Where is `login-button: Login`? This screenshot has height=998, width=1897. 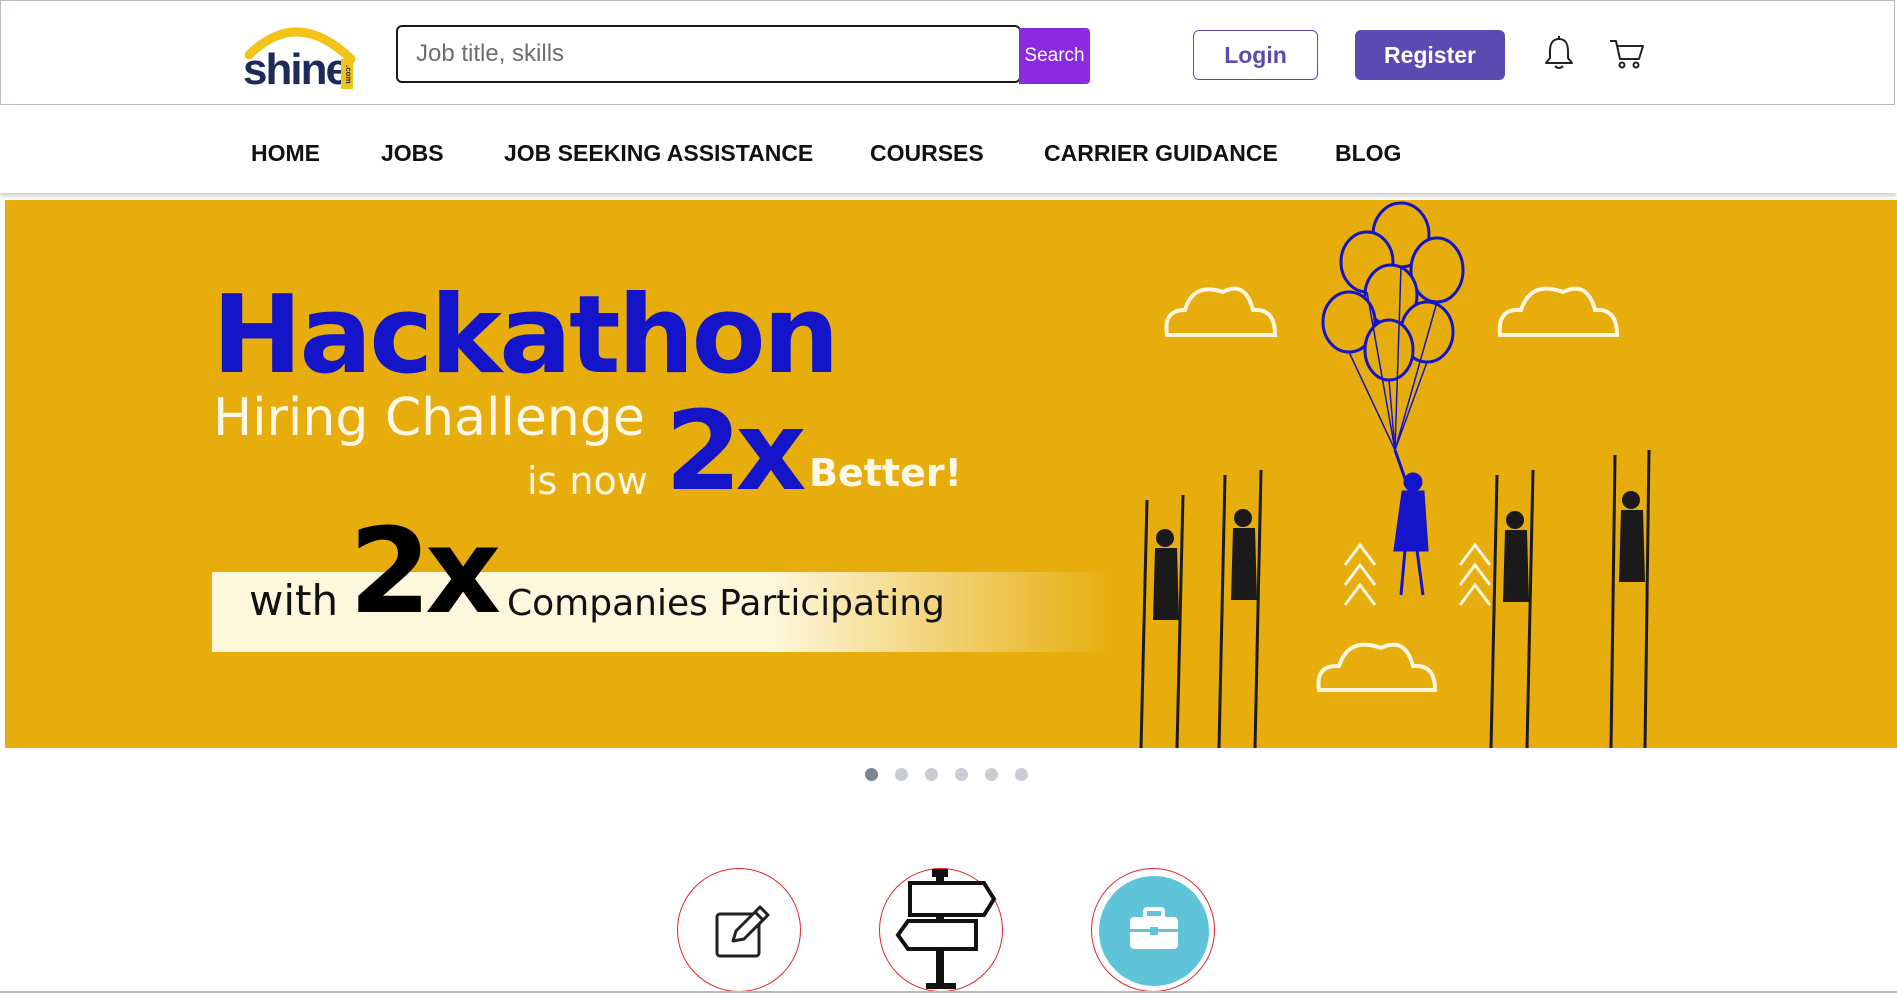 login-button: Login is located at coordinates (1255, 55).